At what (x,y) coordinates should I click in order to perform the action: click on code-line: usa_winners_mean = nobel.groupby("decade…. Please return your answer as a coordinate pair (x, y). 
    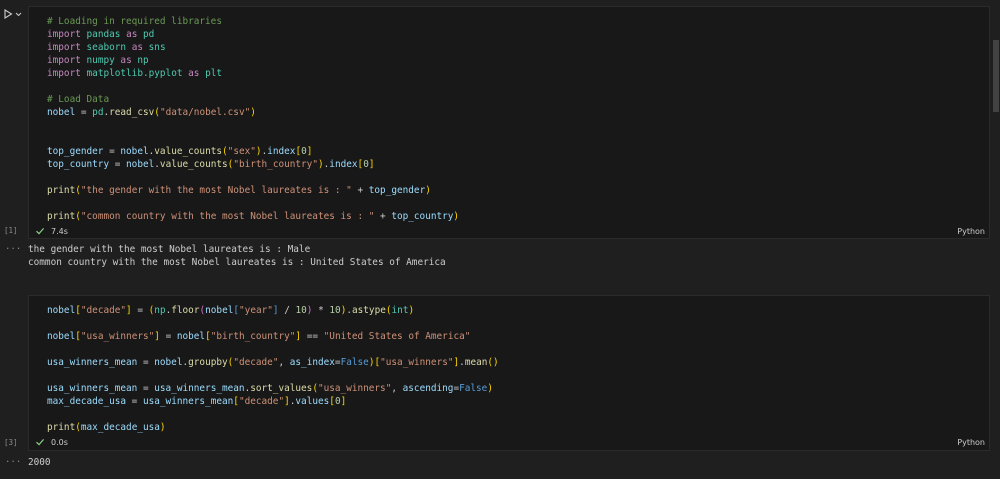
    Looking at the image, I should click on (273, 362).